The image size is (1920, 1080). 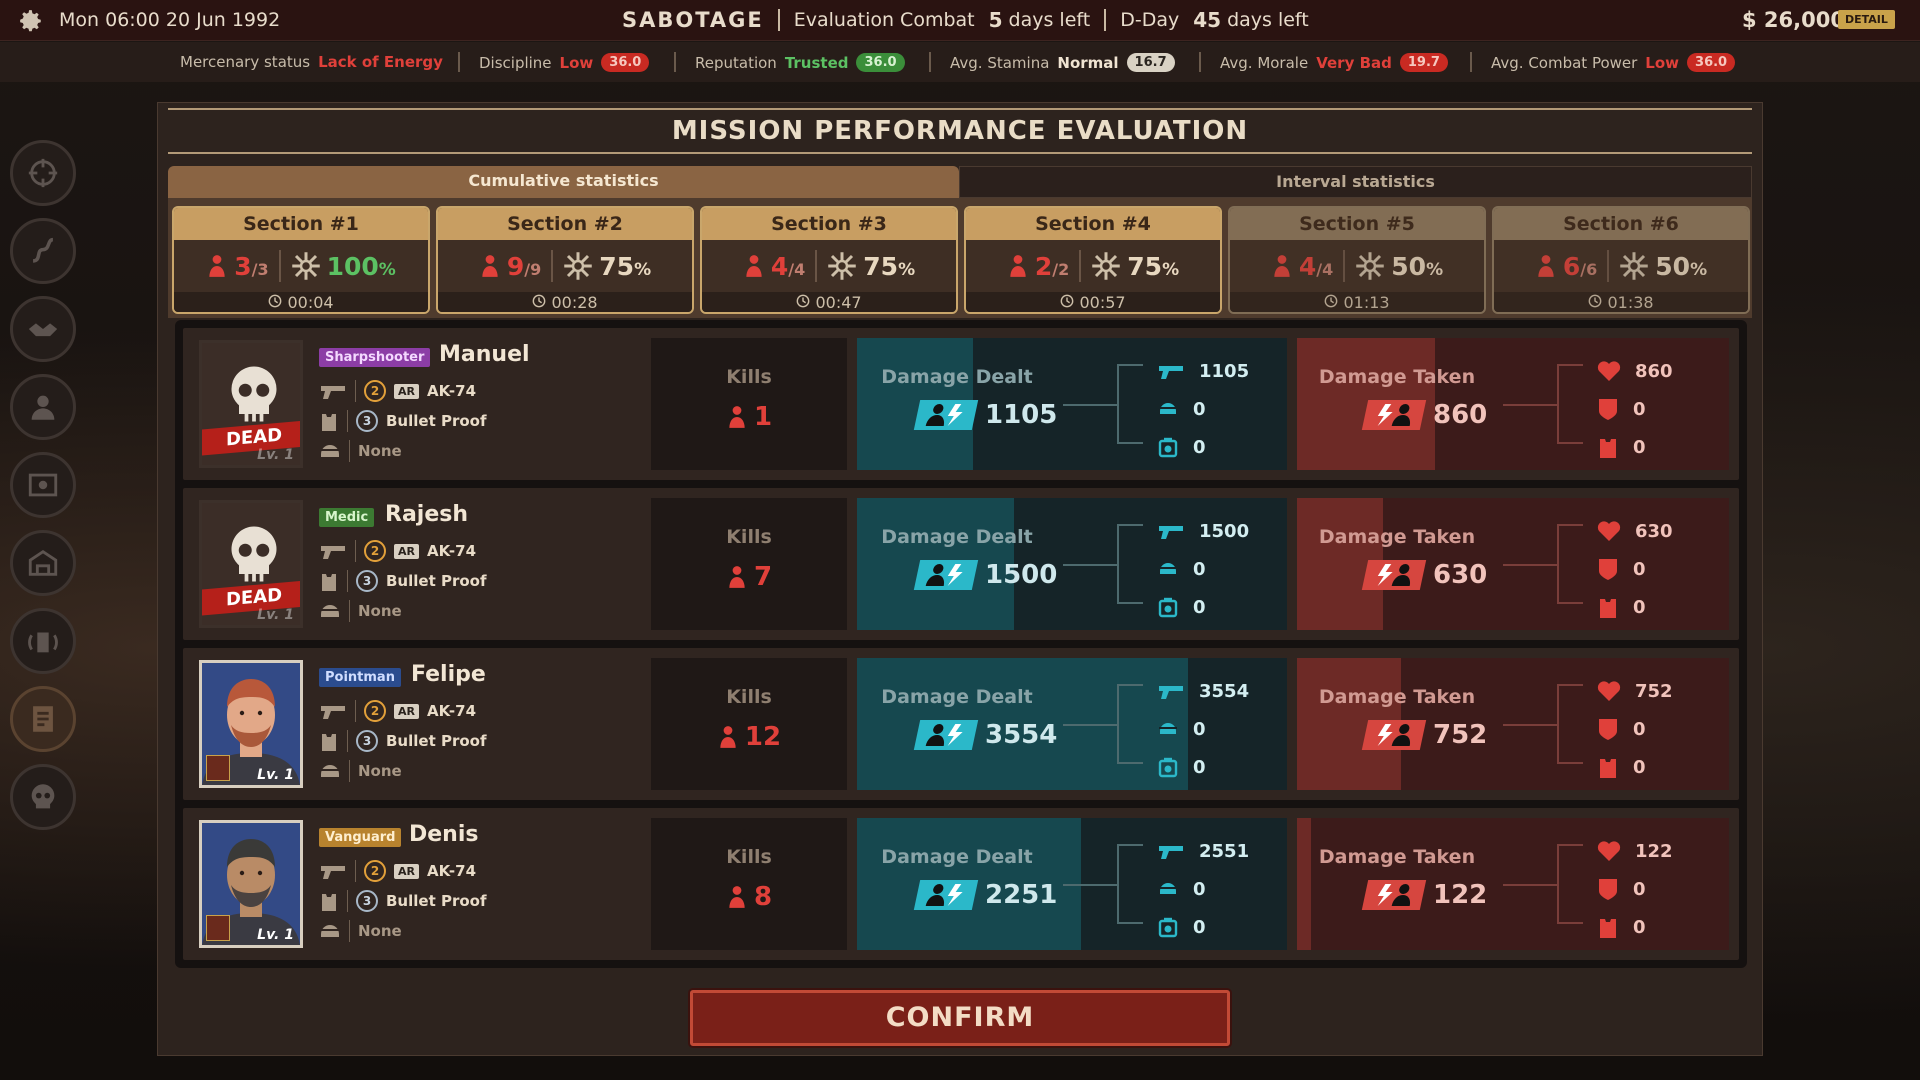 I want to click on nav-radio-button, so click(x=43, y=641).